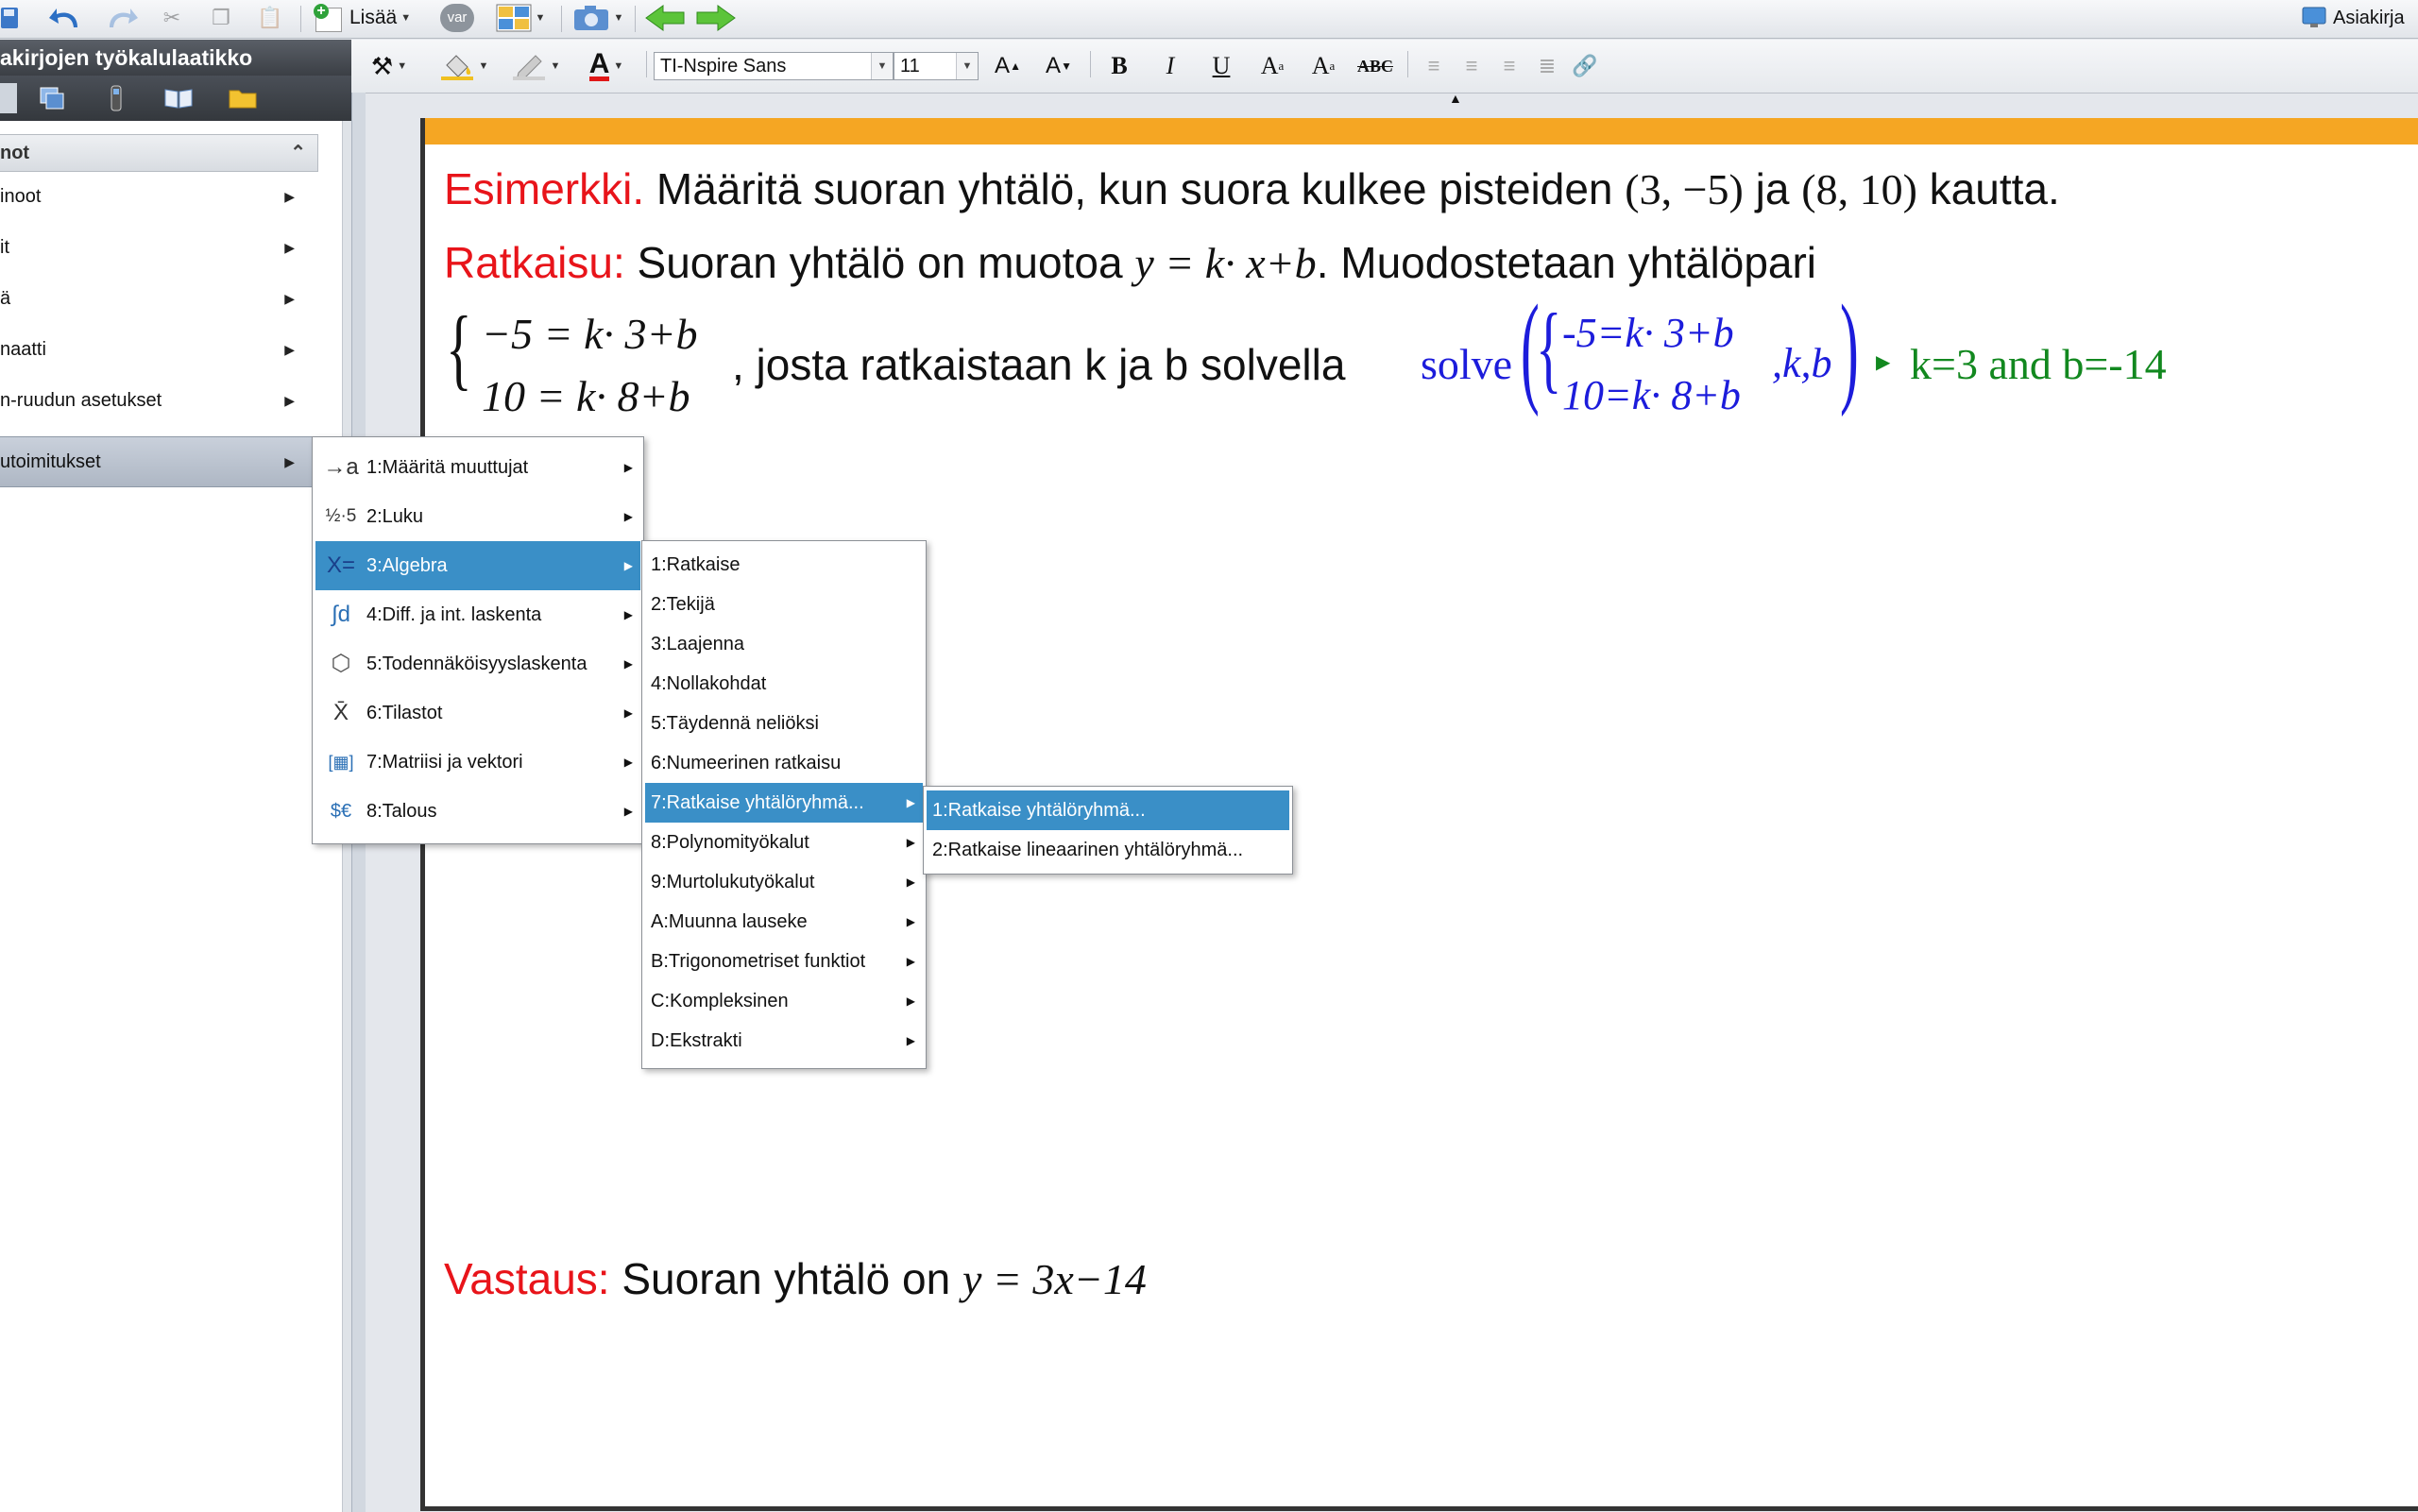  I want to click on camera-icon, so click(590, 18).